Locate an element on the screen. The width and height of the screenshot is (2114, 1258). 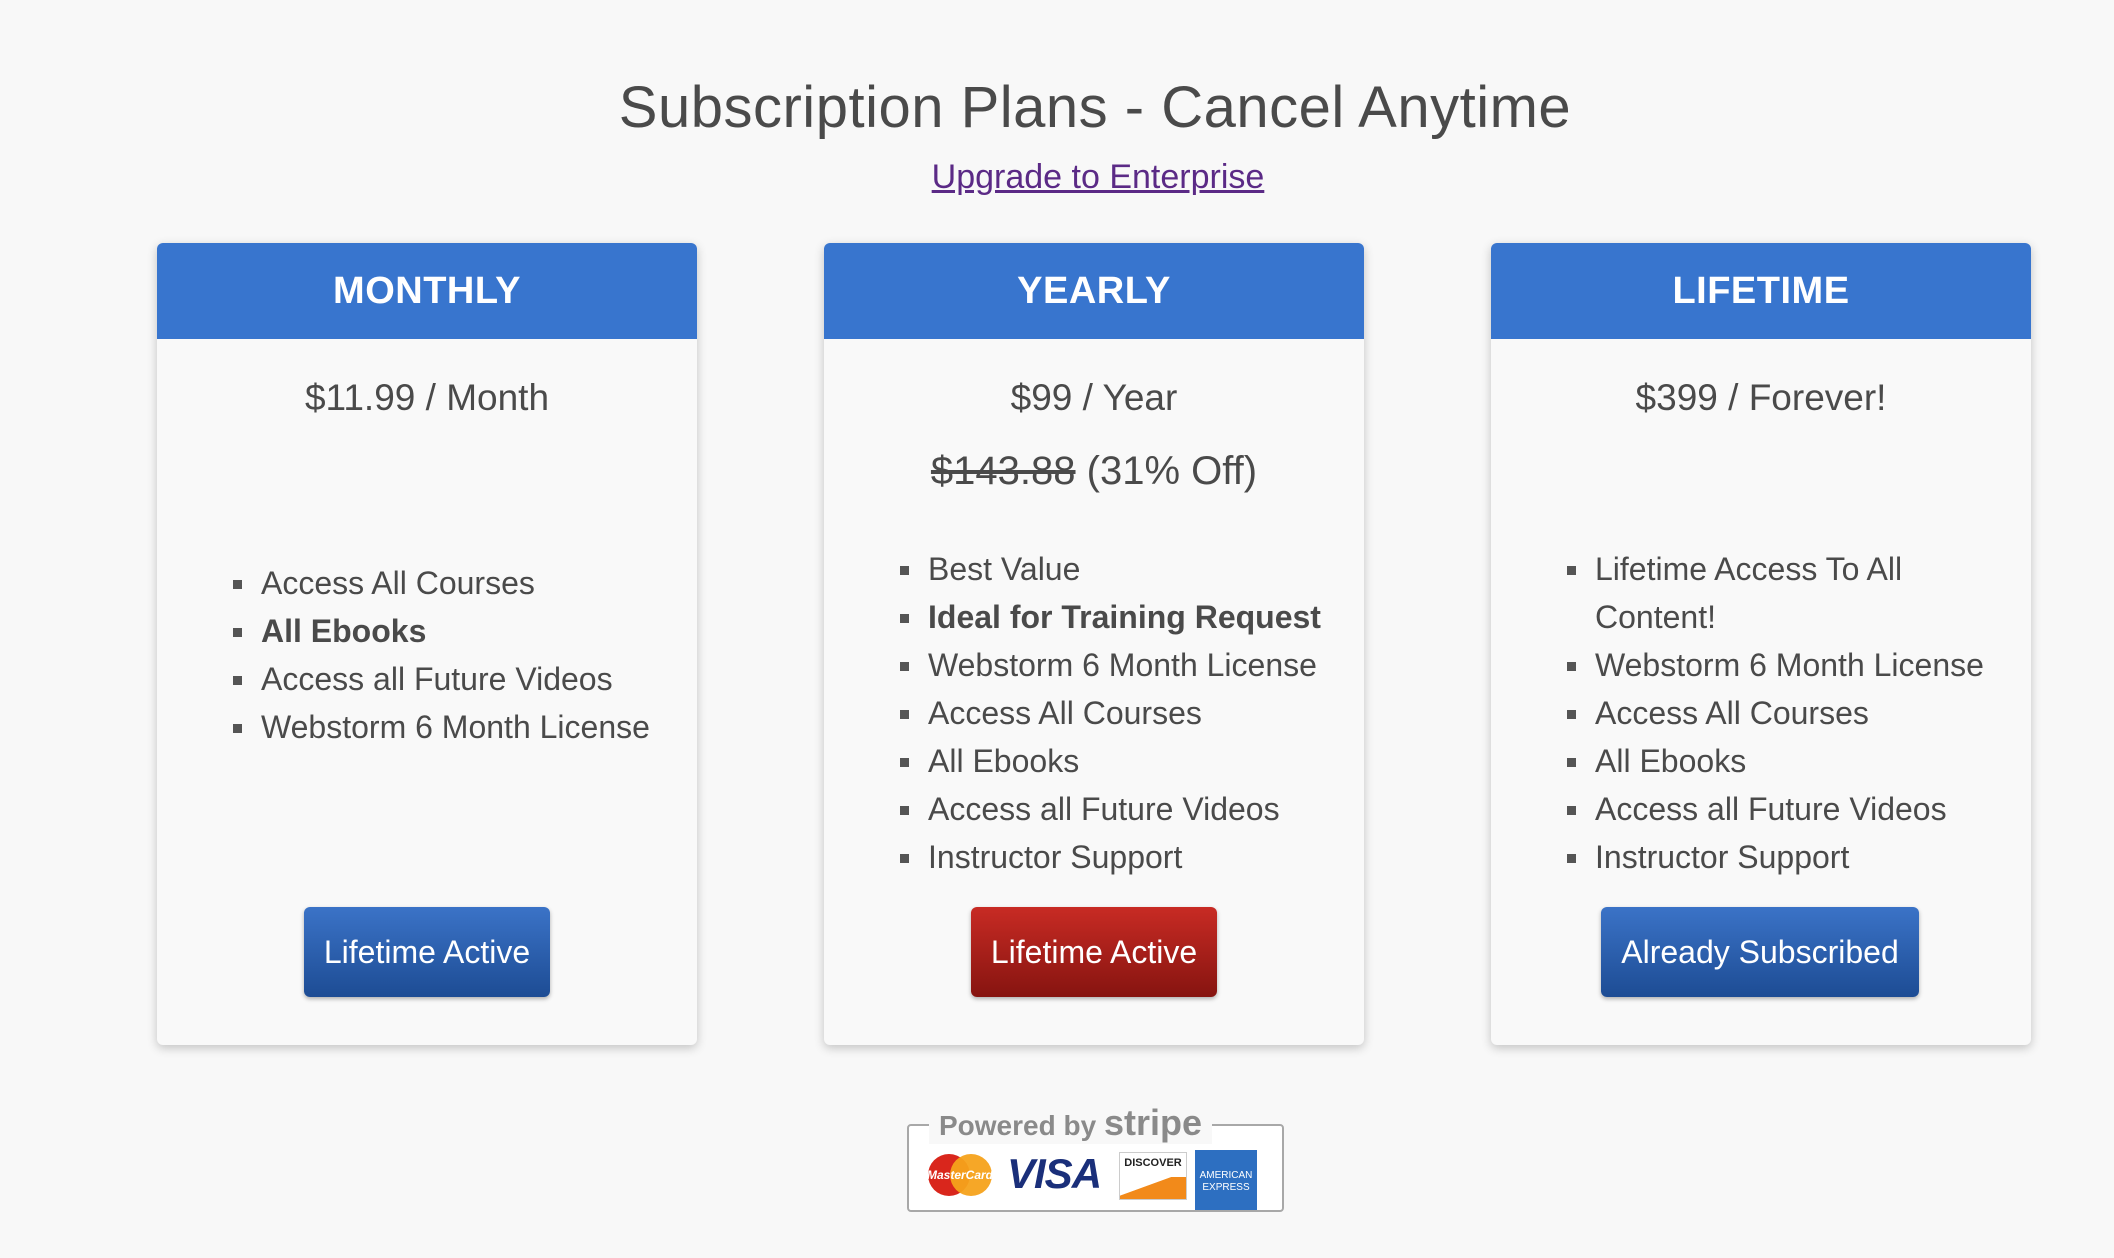
plan-name: MONTHLY is located at coordinates (427, 291).